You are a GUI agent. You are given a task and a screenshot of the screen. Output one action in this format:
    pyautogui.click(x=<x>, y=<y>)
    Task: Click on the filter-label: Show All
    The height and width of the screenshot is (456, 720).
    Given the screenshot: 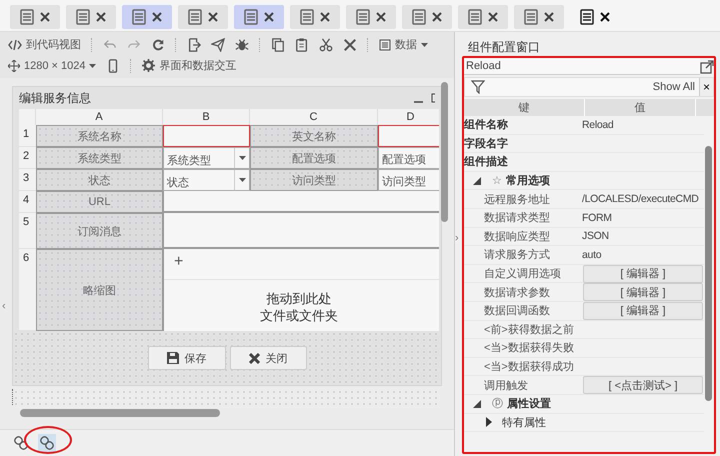 What is the action you would take?
    pyautogui.click(x=592, y=87)
    